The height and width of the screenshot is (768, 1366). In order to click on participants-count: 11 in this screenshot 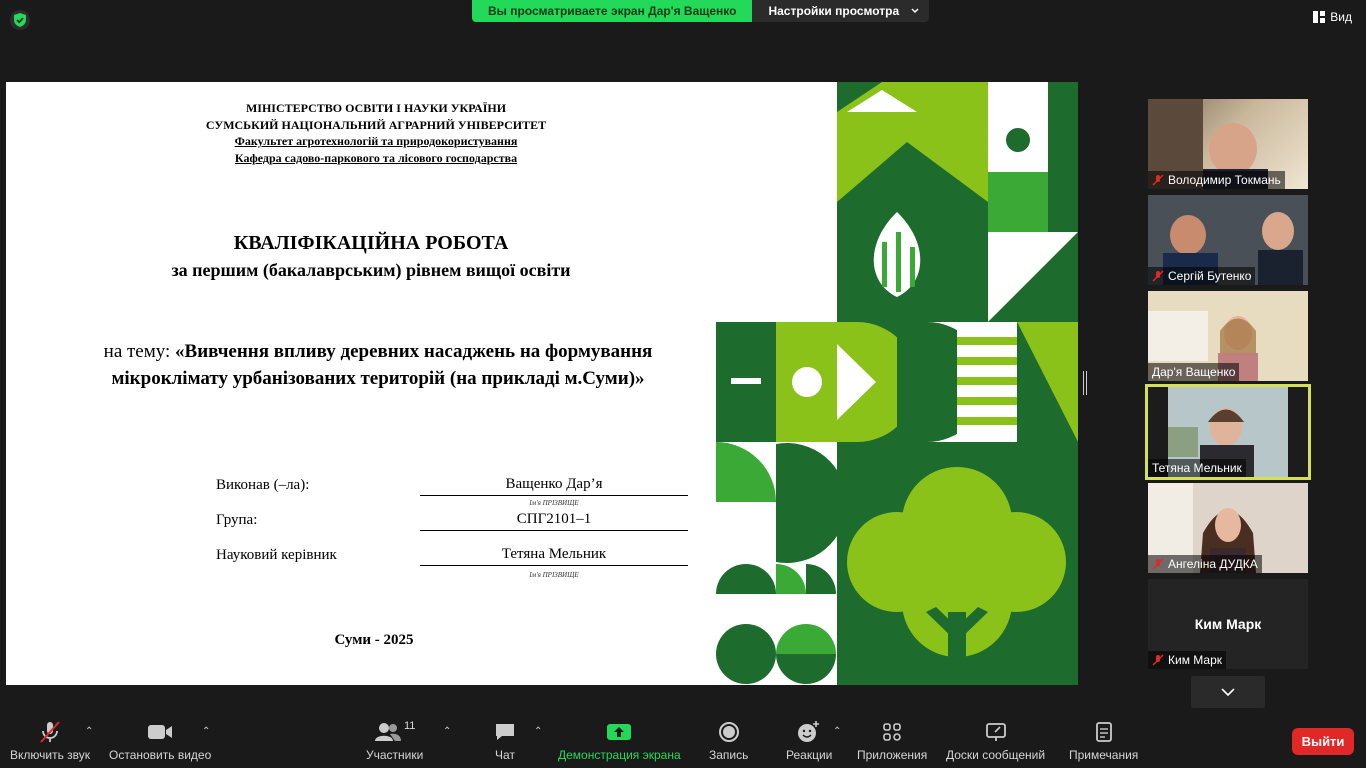, I will do `click(409, 726)`.